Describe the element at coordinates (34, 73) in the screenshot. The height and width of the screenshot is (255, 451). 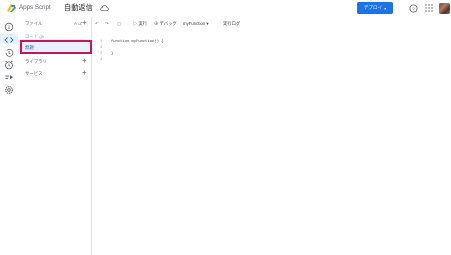
I see `services-heading: サービス` at that location.